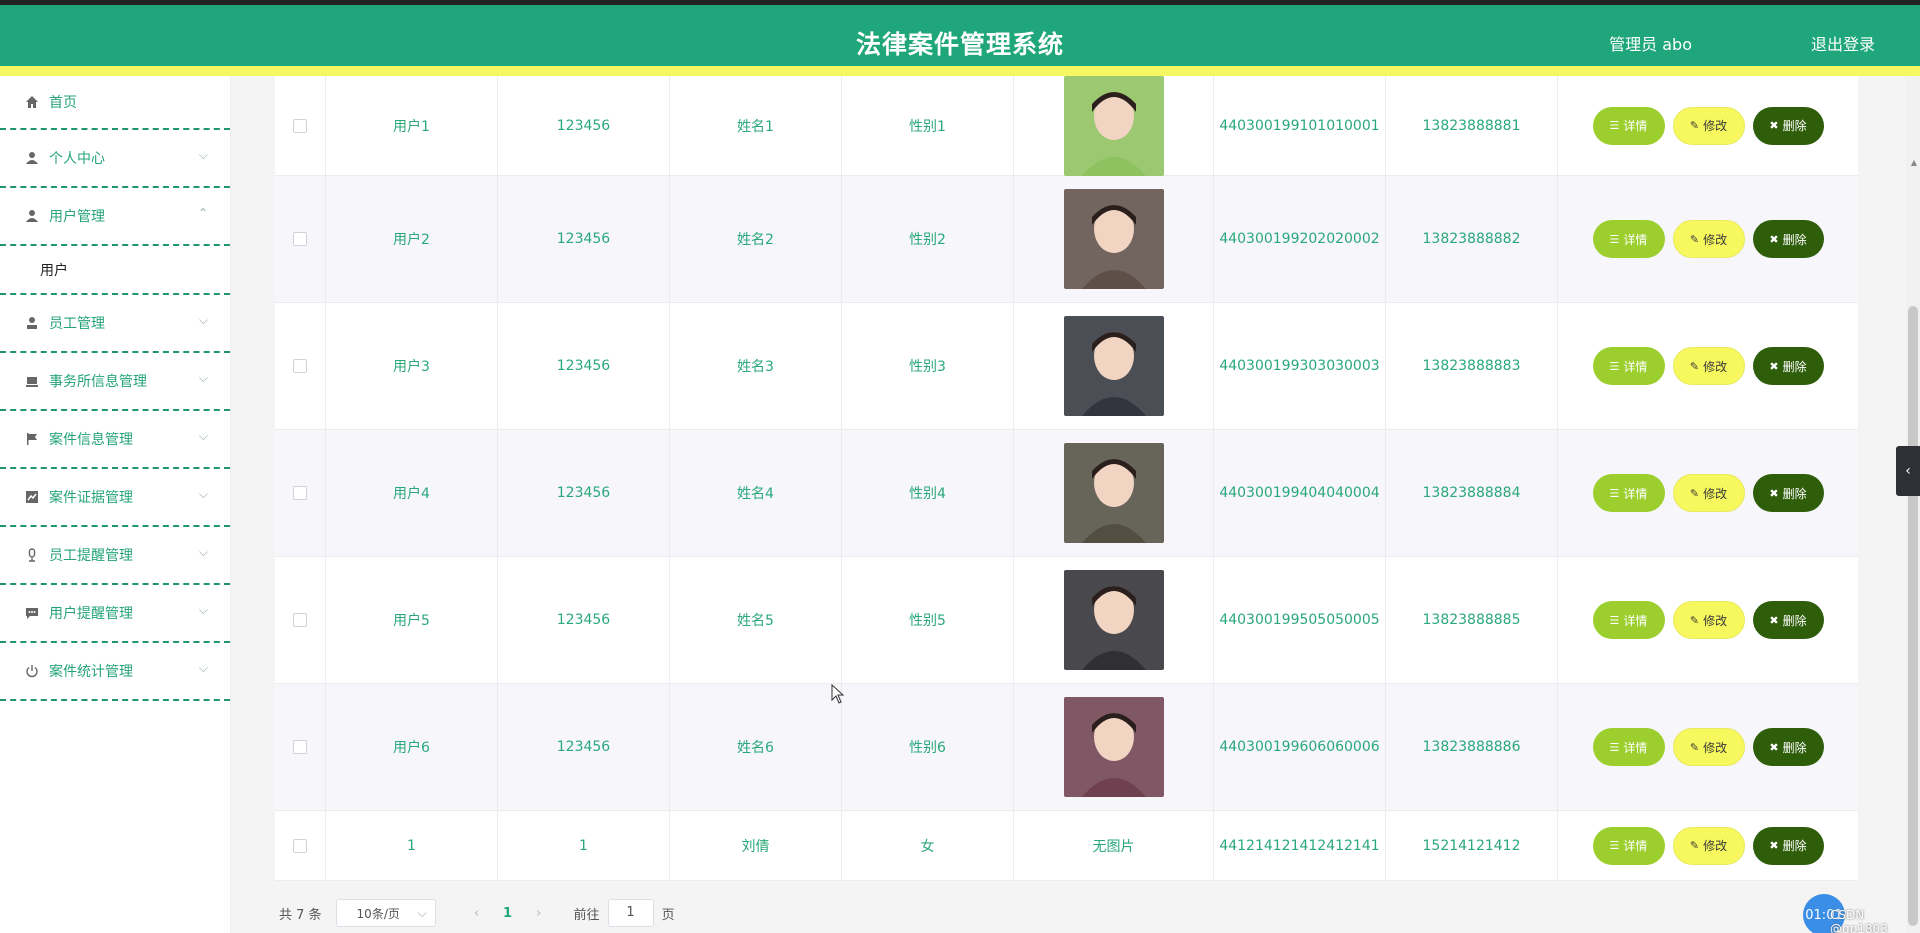 Image resolution: width=1920 pixels, height=933 pixels. Describe the element at coordinates (115, 324) in the screenshot. I see `sidebar-item-staff-management: 员工管理 ⌵` at that location.